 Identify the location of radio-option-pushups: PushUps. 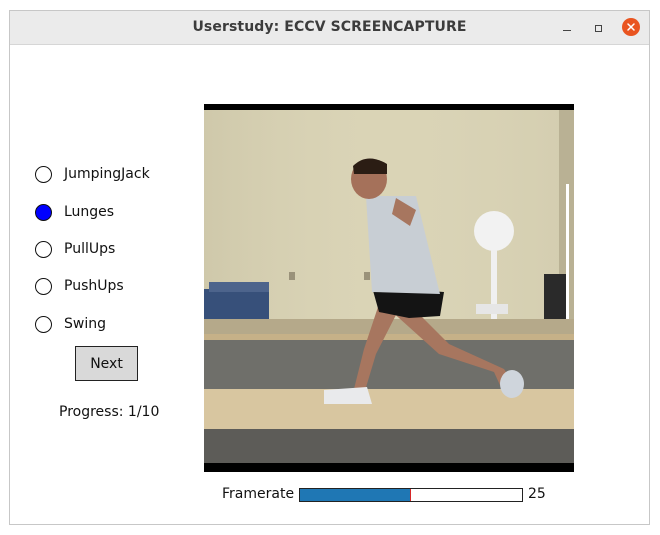
(79, 286).